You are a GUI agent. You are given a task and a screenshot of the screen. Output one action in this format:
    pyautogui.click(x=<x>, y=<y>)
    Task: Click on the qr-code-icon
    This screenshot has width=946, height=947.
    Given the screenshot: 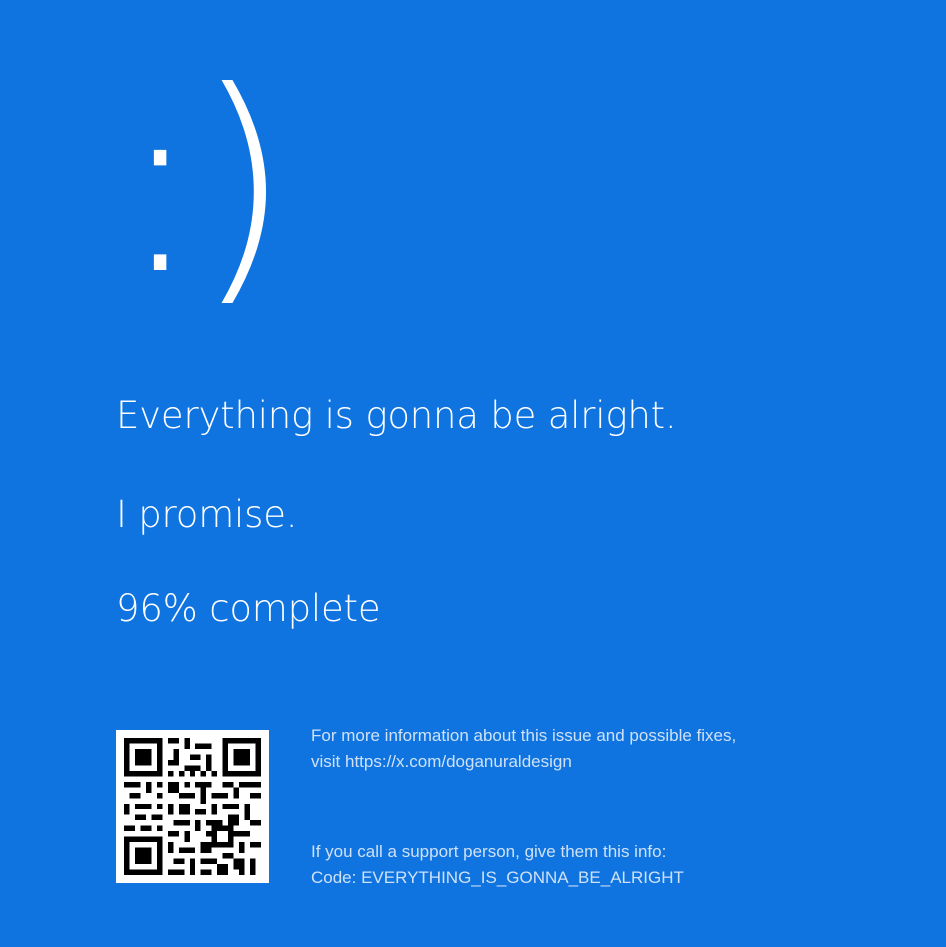 What is the action you would take?
    pyautogui.click(x=192, y=806)
    